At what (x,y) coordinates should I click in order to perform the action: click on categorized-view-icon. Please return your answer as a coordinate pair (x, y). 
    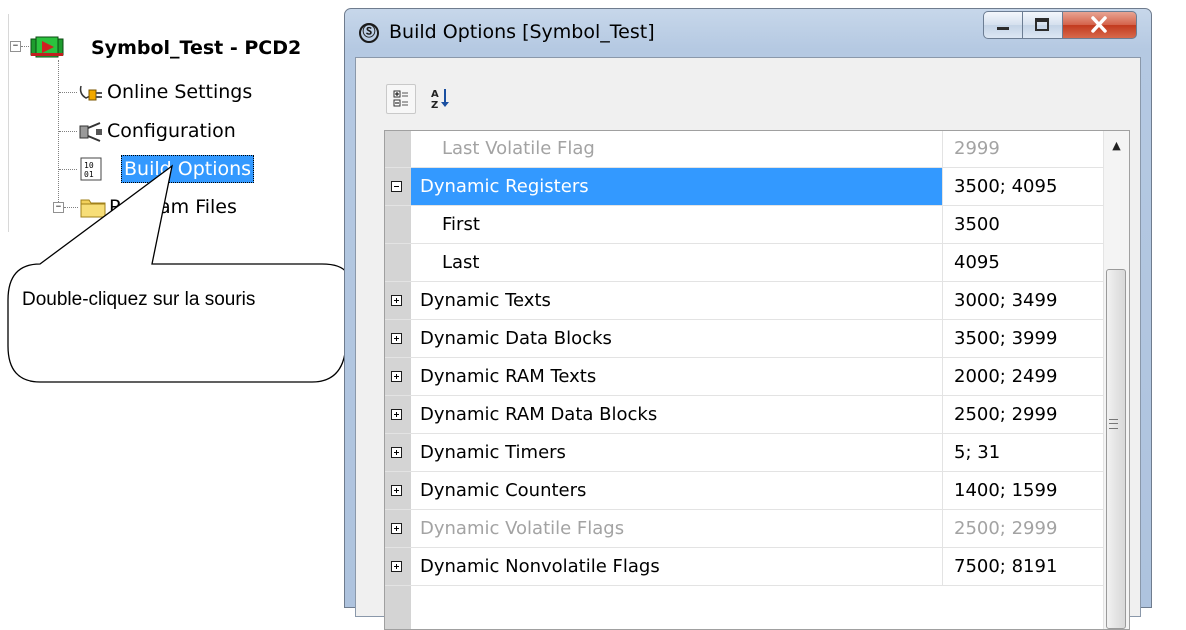
    Looking at the image, I should click on (400, 98).